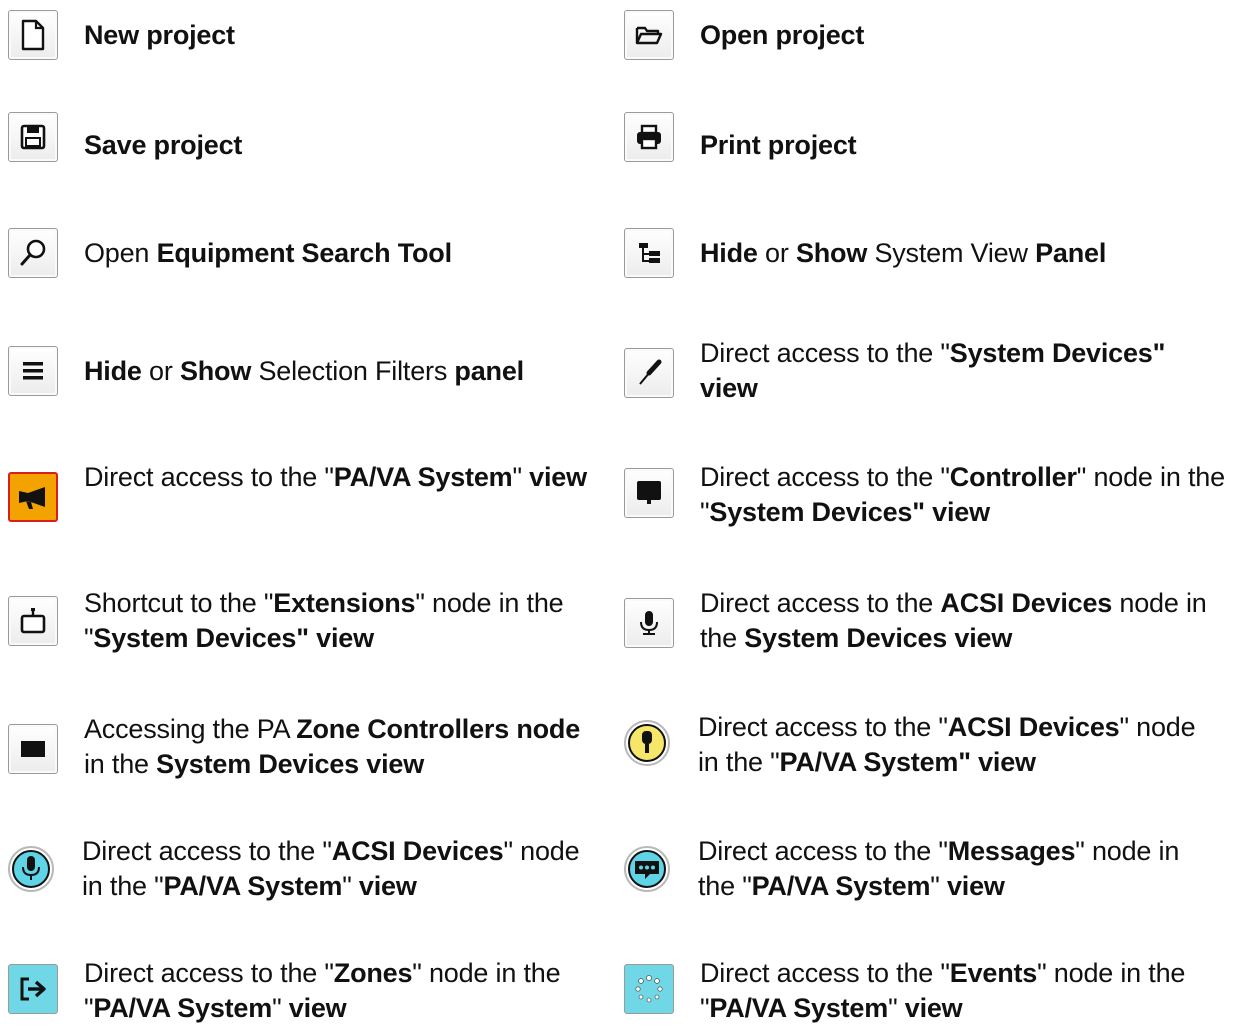 This screenshot has height=1026, width=1238. Describe the element at coordinates (303, 35) in the screenshot. I see `legend-item-new-project: New project` at that location.